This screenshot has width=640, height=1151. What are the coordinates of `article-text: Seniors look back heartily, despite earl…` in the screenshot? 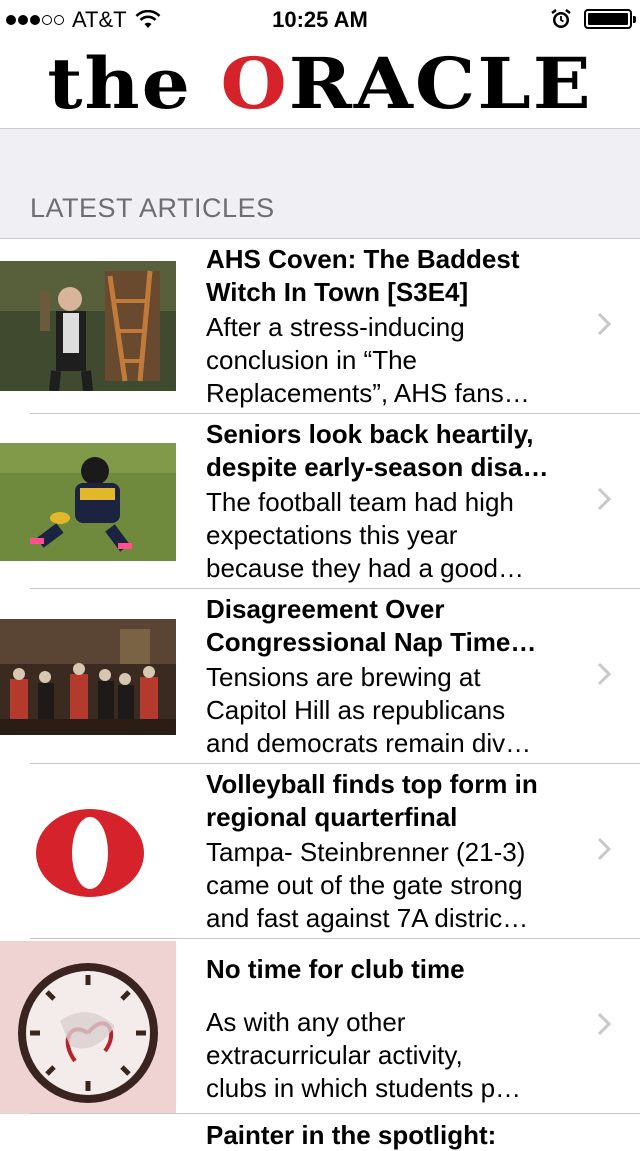 It's located at (391, 501).